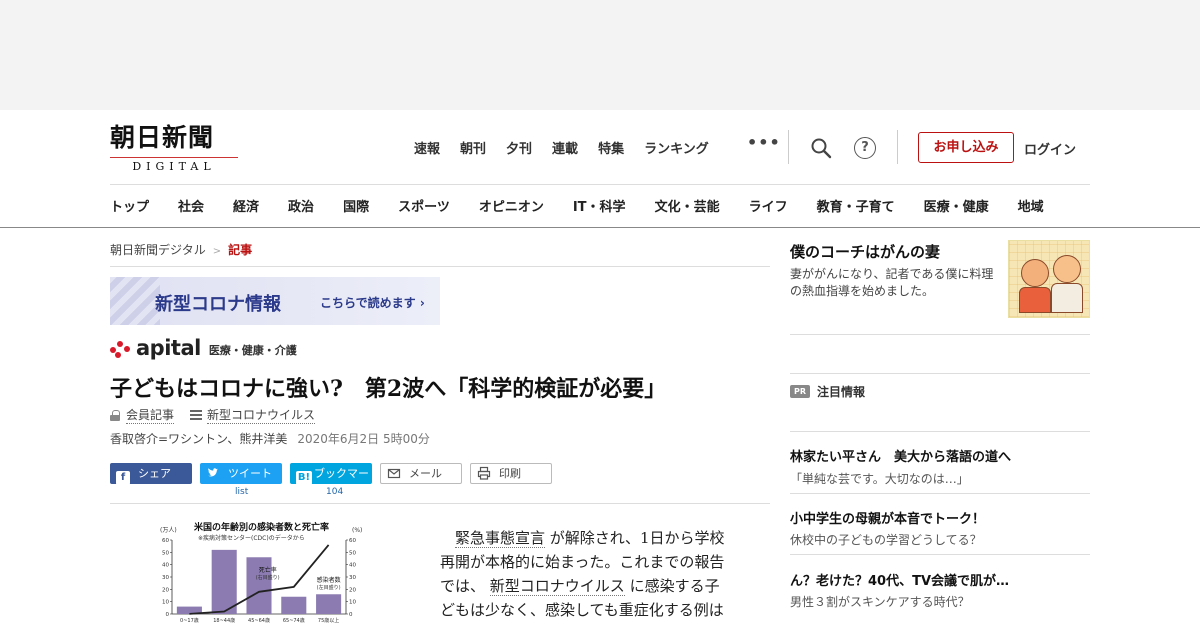 The width and height of the screenshot is (1200, 630). What do you see at coordinates (841, 392) in the screenshot?
I see `pr-heading-label: 注目情報` at bounding box center [841, 392].